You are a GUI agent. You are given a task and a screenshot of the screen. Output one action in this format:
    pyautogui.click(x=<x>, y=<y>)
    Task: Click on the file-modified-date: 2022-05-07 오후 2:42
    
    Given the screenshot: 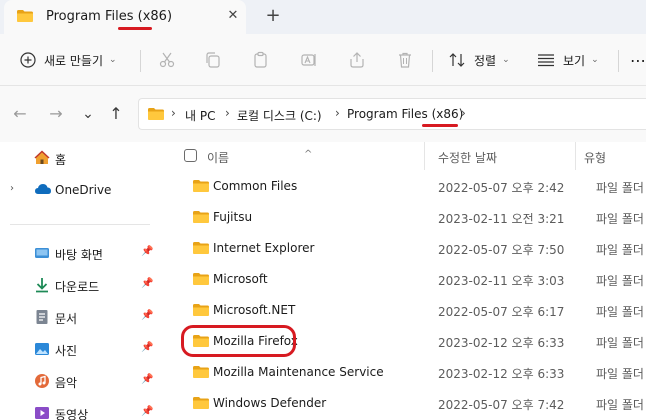 What is the action you would take?
    pyautogui.click(x=501, y=188)
    